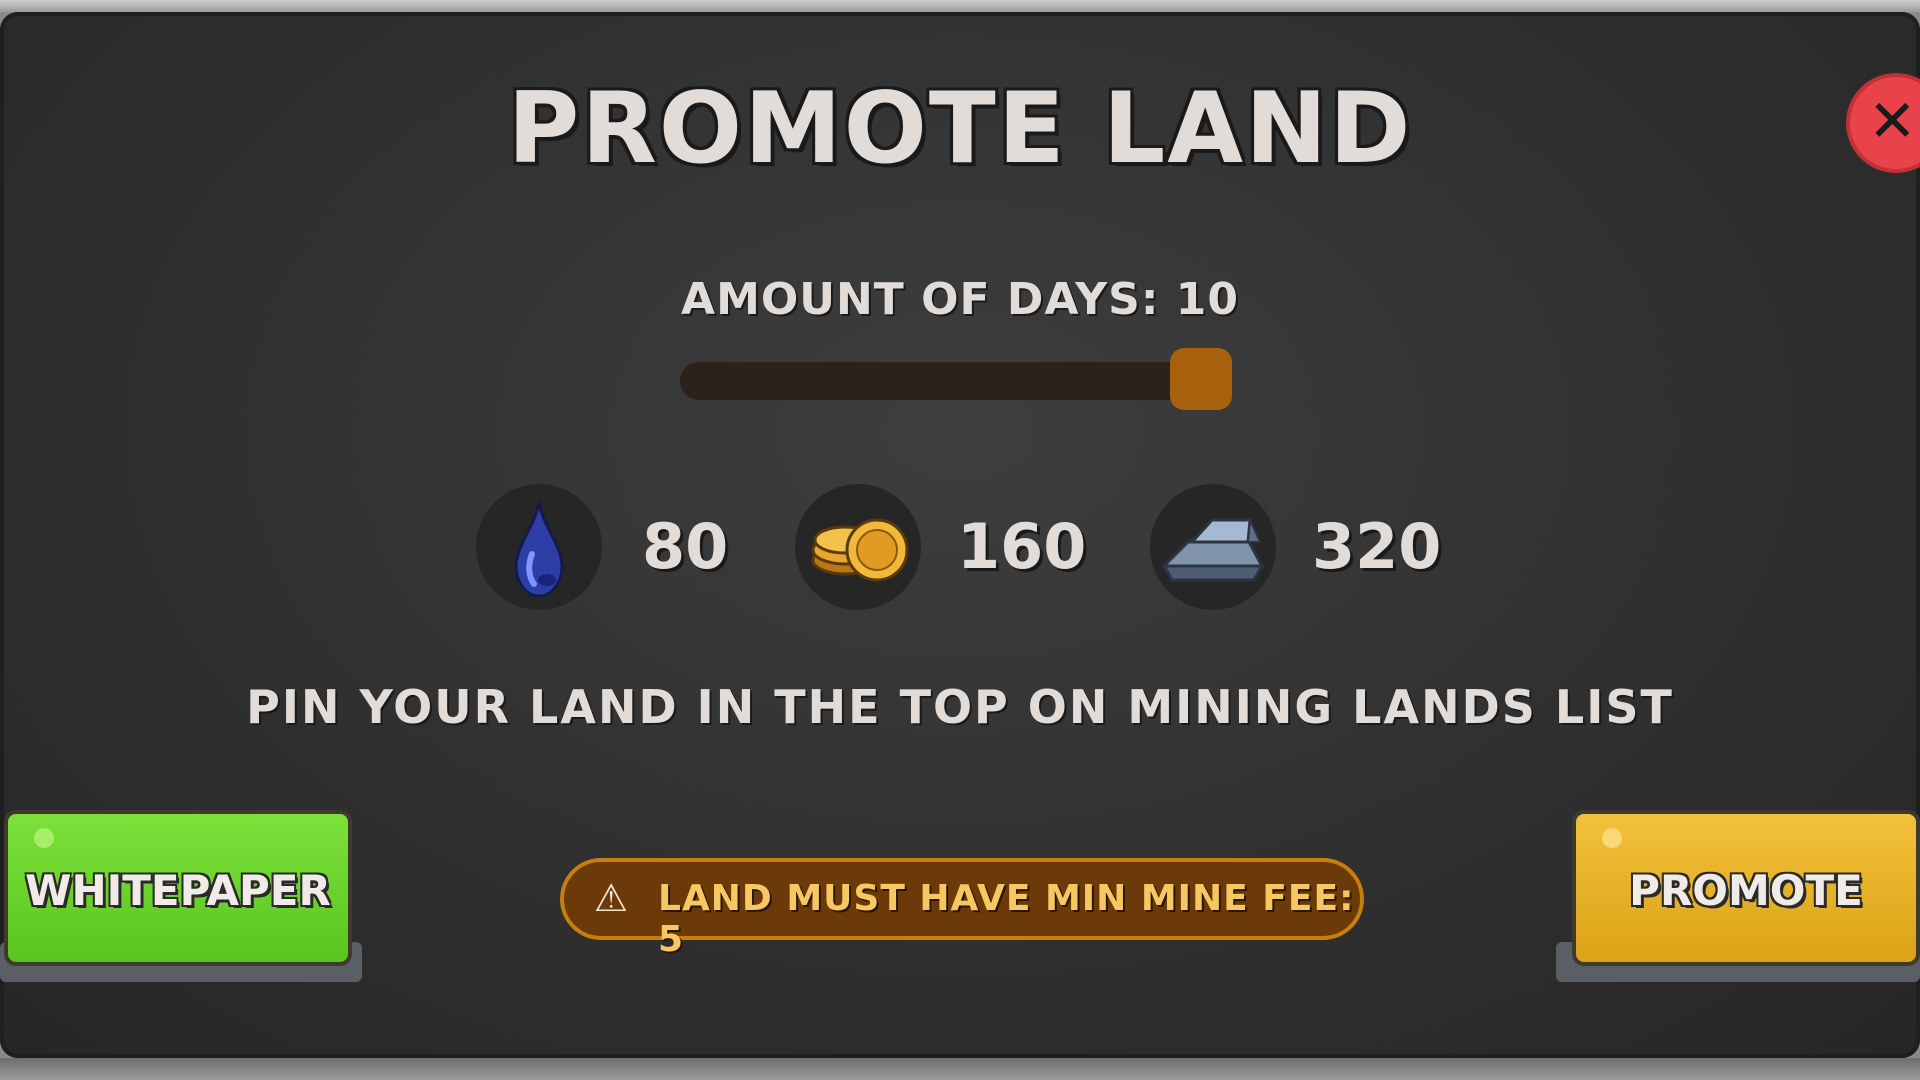 Image resolution: width=1920 pixels, height=1080 pixels. I want to click on days-label: AMOUNT OF DAYS: 10, so click(960, 299).